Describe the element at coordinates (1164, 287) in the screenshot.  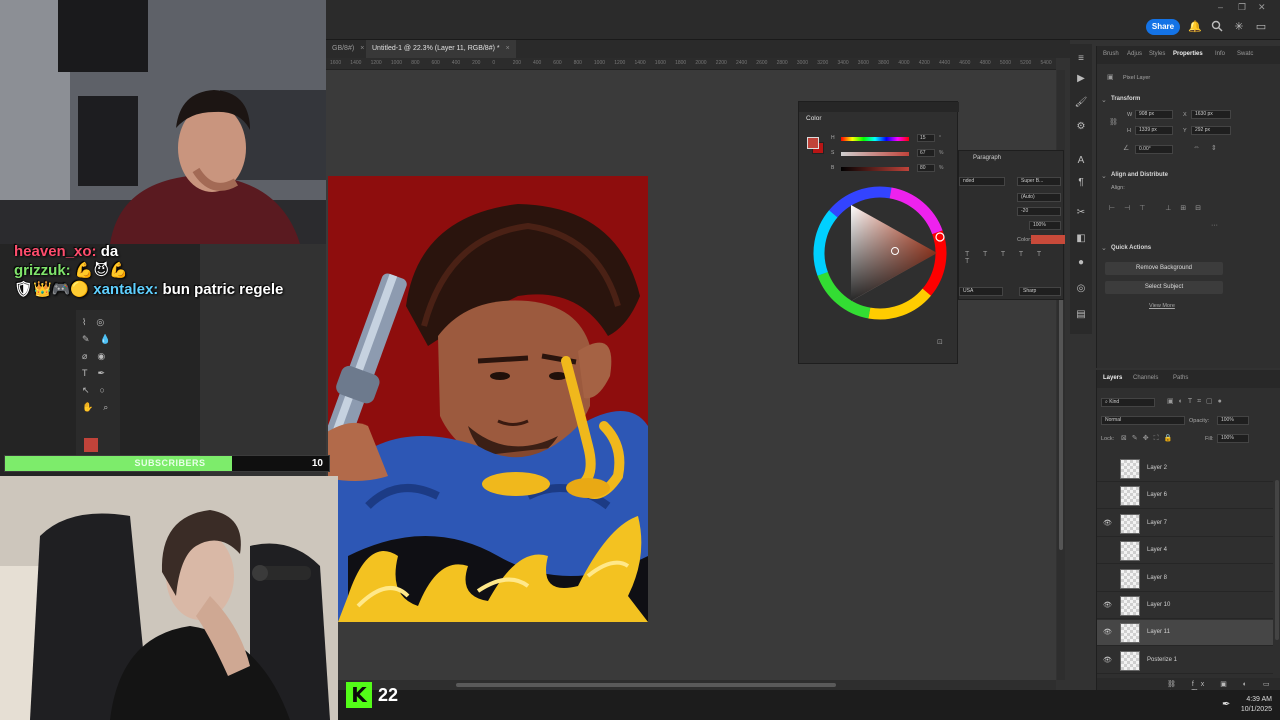
I see `select-subject-button: Select Subject` at that location.